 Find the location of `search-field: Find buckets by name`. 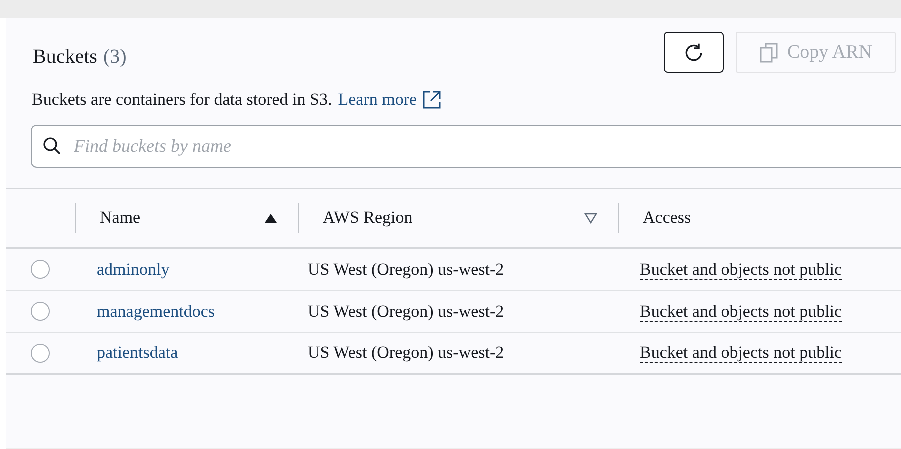

search-field: Find buckets by name is located at coordinates (466, 146).